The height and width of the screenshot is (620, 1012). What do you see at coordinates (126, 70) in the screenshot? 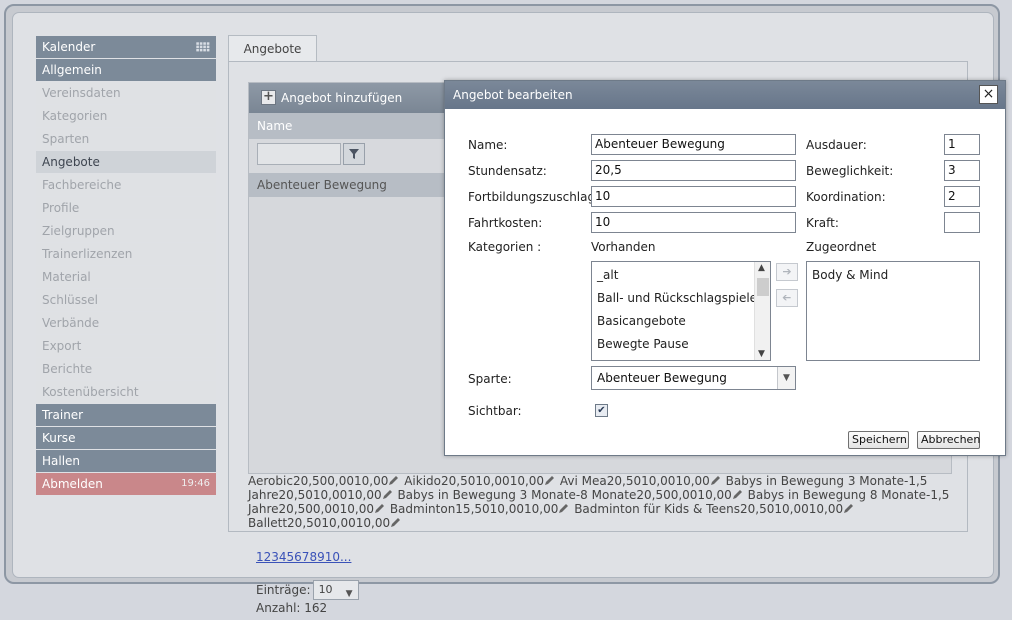
I see `sidebar-item-allgemein: Allgemein` at bounding box center [126, 70].